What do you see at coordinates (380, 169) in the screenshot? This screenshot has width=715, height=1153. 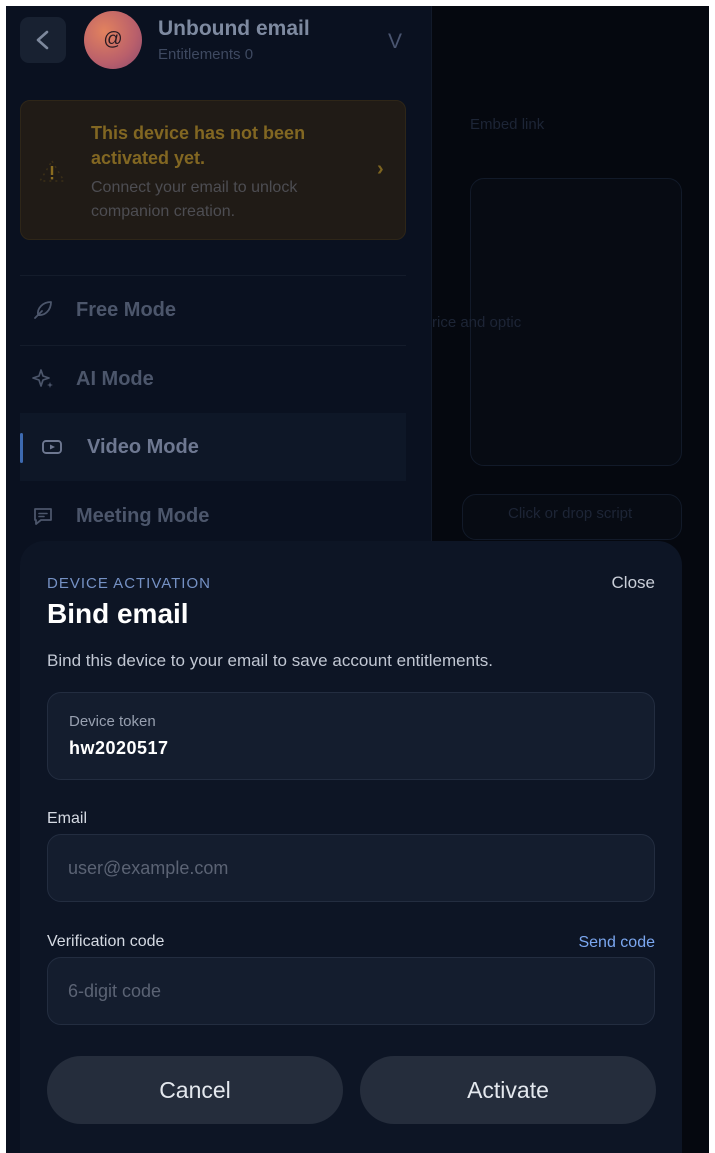 I see `chevron-right-icon: ›` at bounding box center [380, 169].